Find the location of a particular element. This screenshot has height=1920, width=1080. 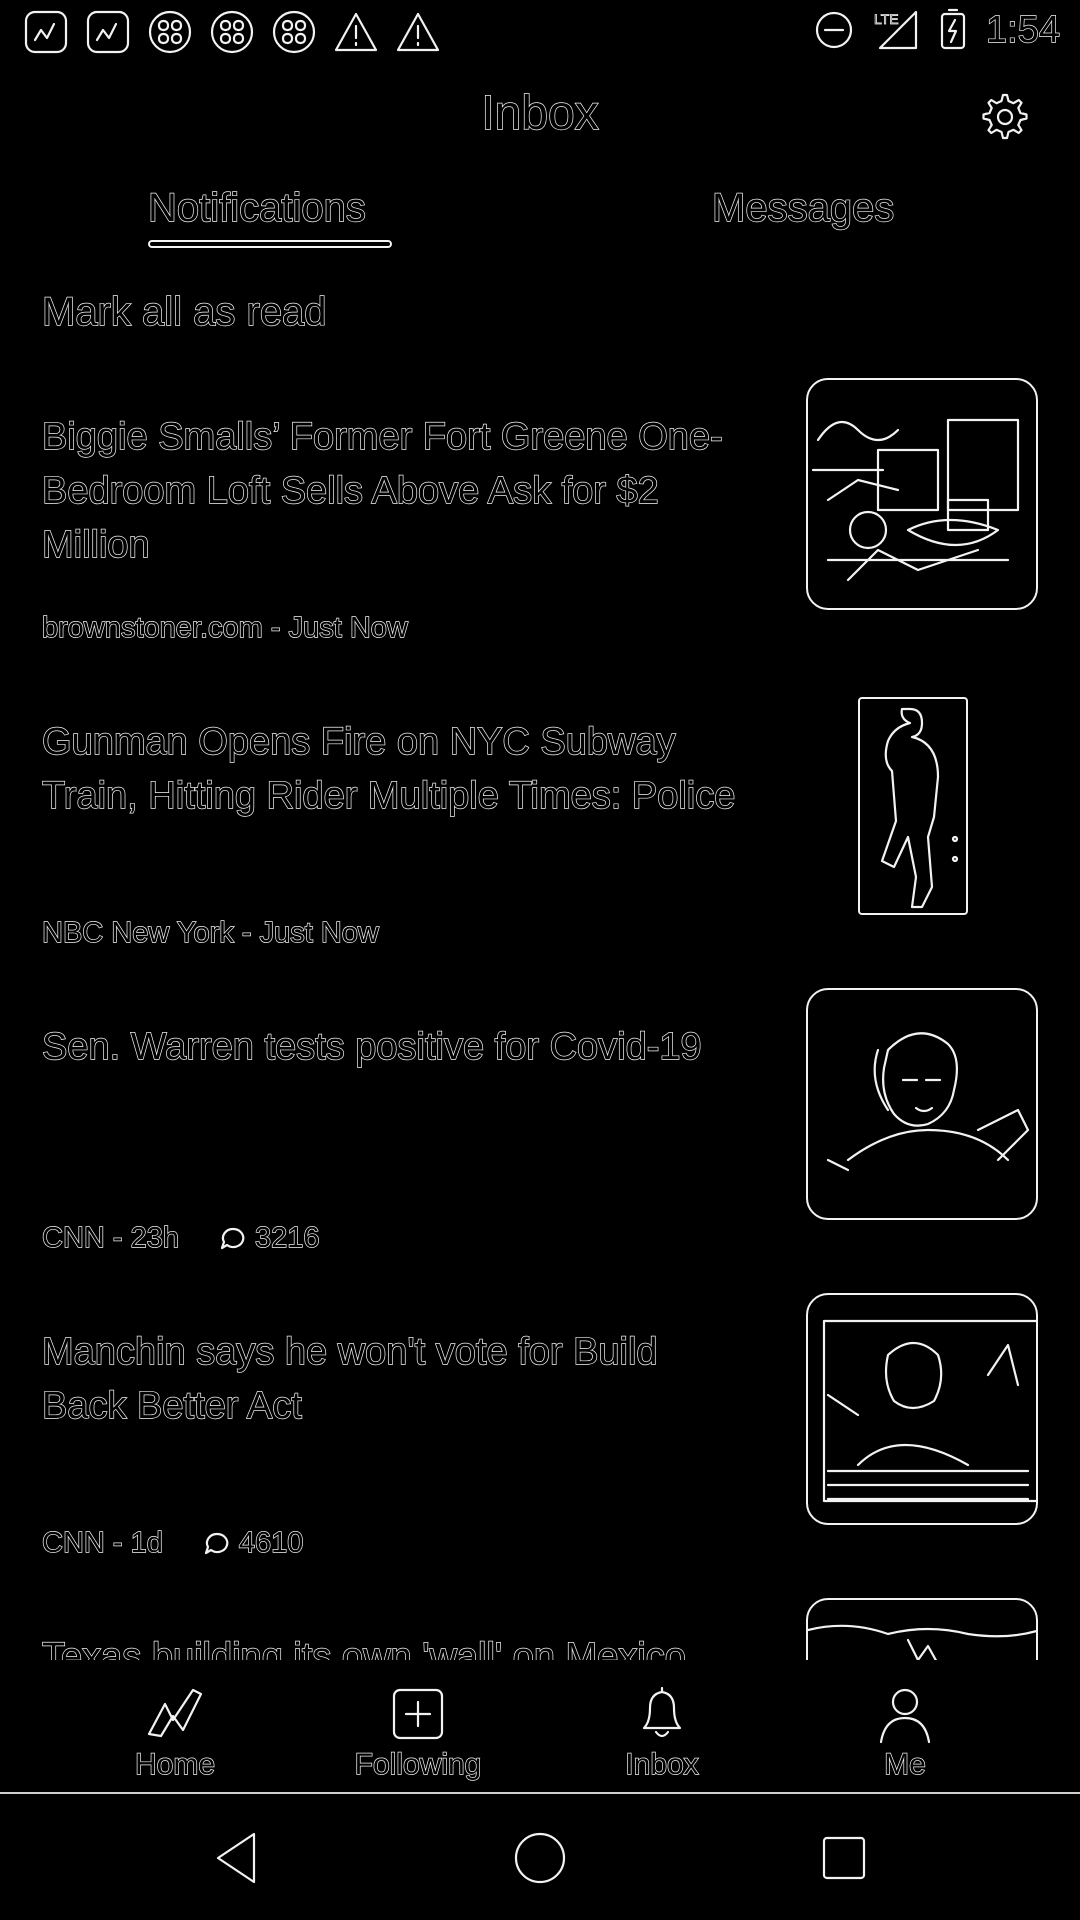

system-navigation-bar is located at coordinates (540, 1857).